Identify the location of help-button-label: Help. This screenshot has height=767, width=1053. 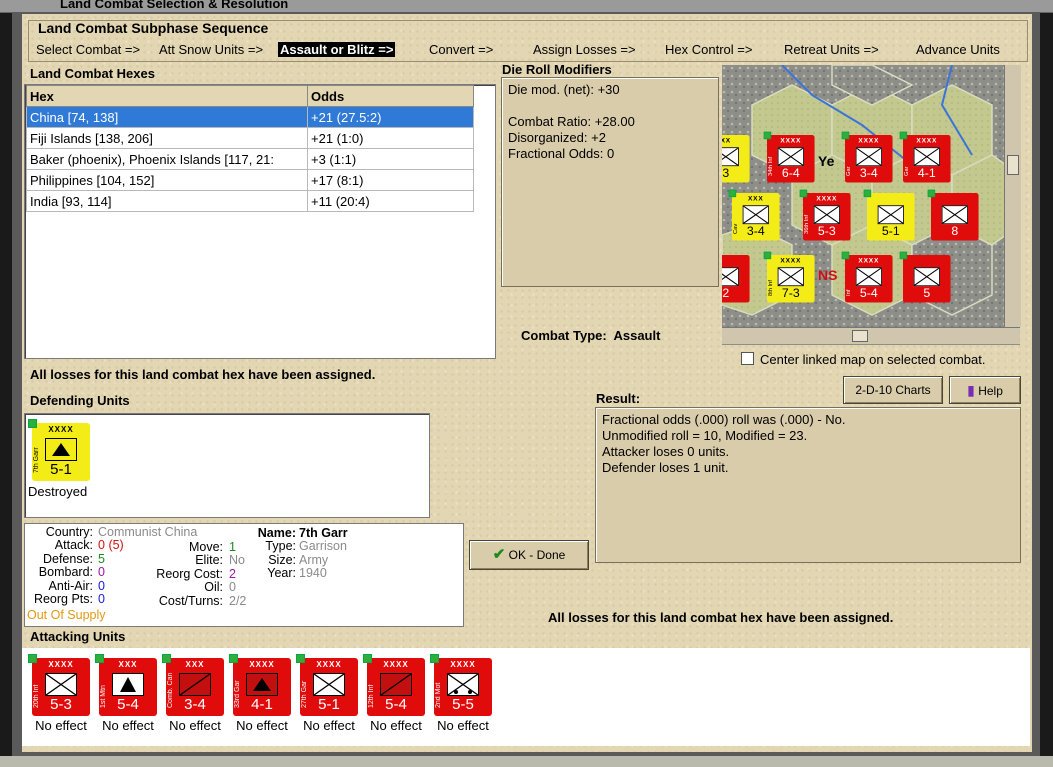
(990, 391).